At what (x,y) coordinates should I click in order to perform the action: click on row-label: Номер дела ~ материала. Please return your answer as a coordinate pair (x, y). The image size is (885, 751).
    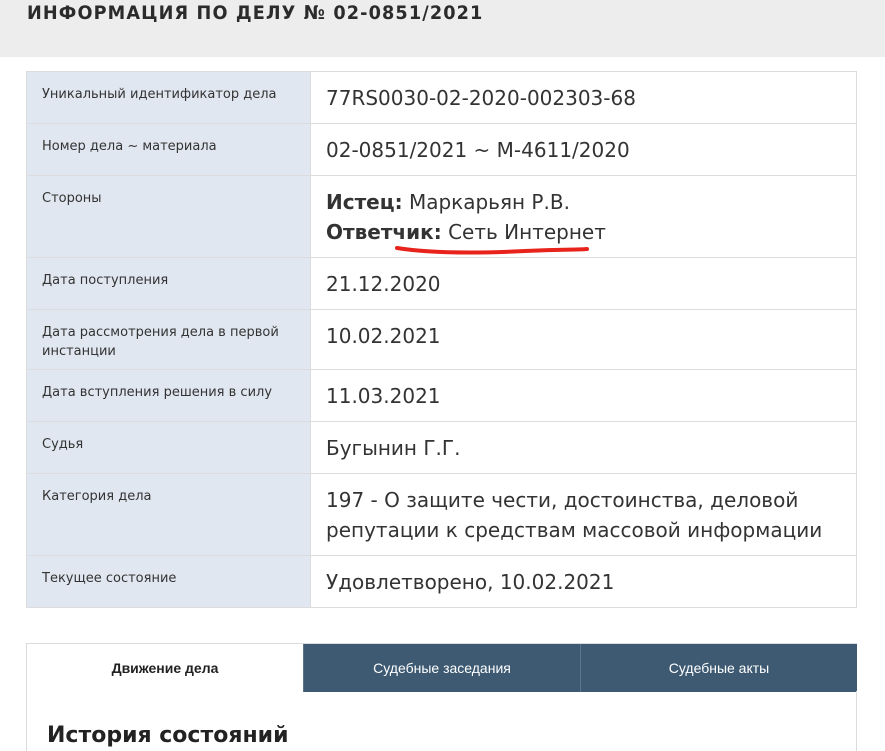
    Looking at the image, I should click on (168, 149).